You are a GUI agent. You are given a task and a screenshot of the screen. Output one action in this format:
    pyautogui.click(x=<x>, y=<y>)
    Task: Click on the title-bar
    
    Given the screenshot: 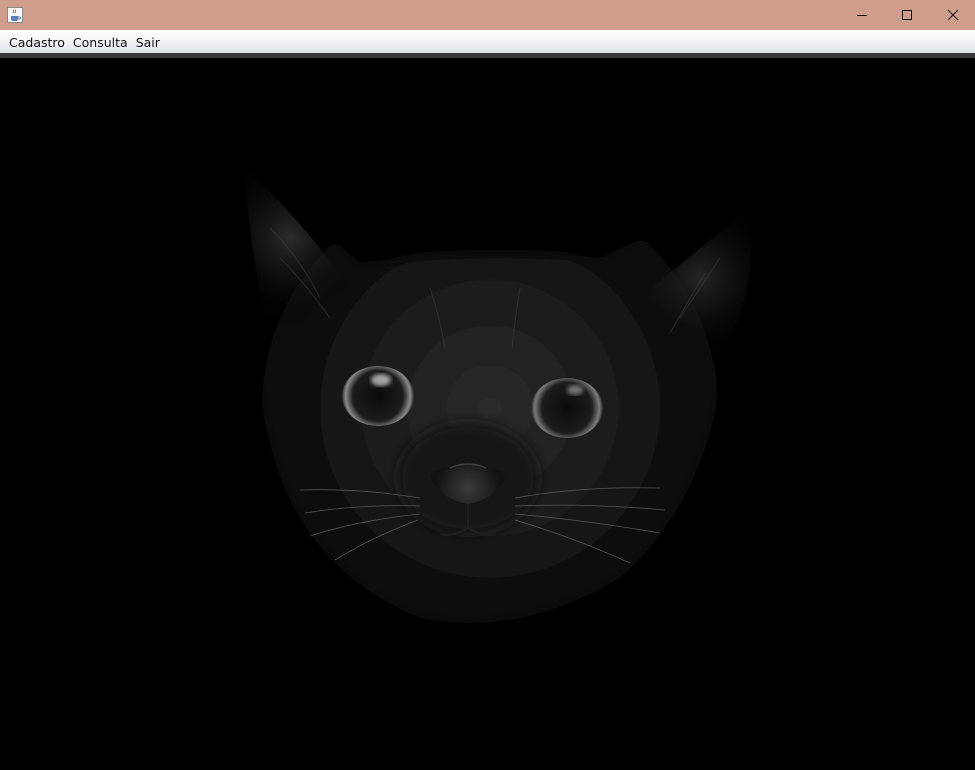 What is the action you would take?
    pyautogui.click(x=487, y=15)
    